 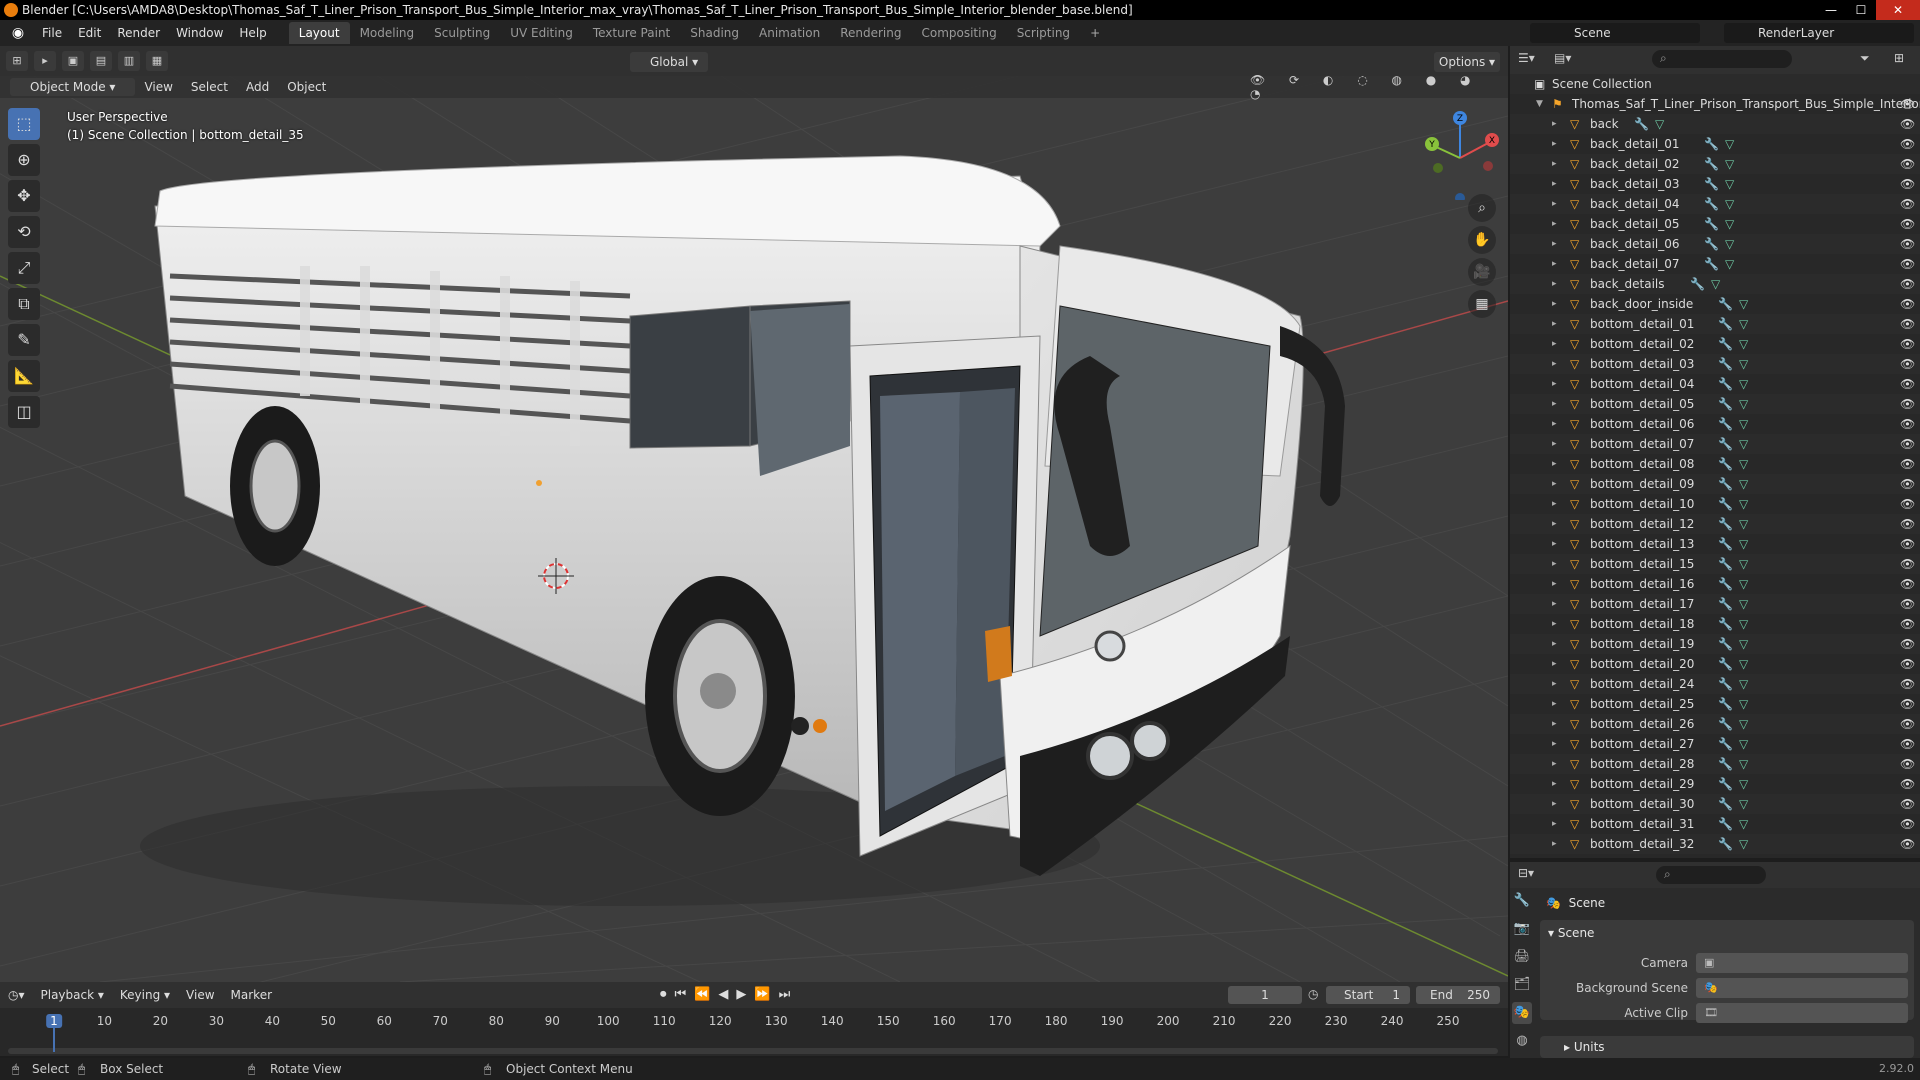 I want to click on outliner-object-row: ▸ ▽ bottom_detail_19 🔧▽ 👁, so click(x=1715, y=644).